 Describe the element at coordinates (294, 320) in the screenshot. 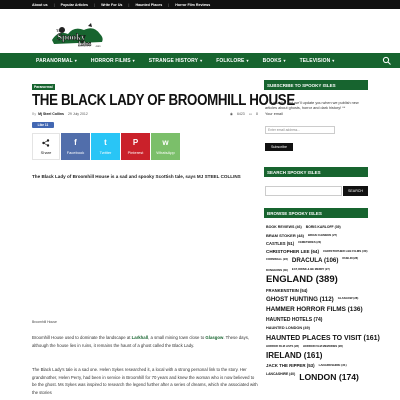

I see `tag-link: HAUNTED HOTELS (74)` at that location.